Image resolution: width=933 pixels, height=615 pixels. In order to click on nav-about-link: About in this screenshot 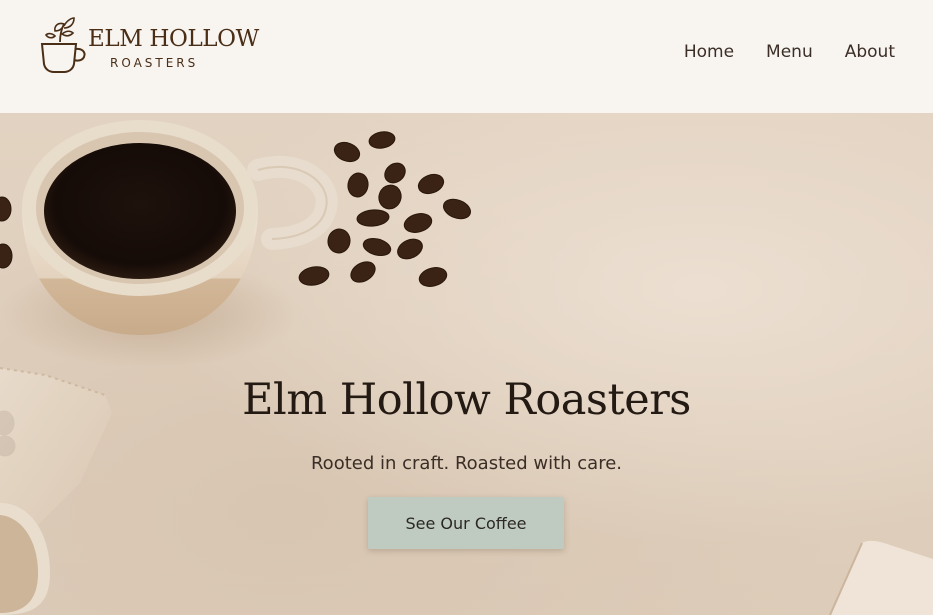, I will do `click(870, 52)`.